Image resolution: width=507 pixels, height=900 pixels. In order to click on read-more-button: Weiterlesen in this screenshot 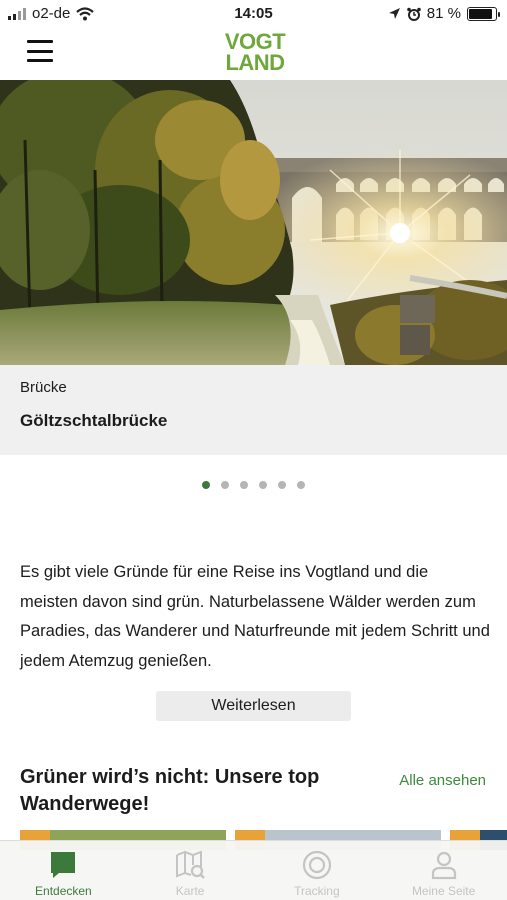, I will do `click(253, 706)`.